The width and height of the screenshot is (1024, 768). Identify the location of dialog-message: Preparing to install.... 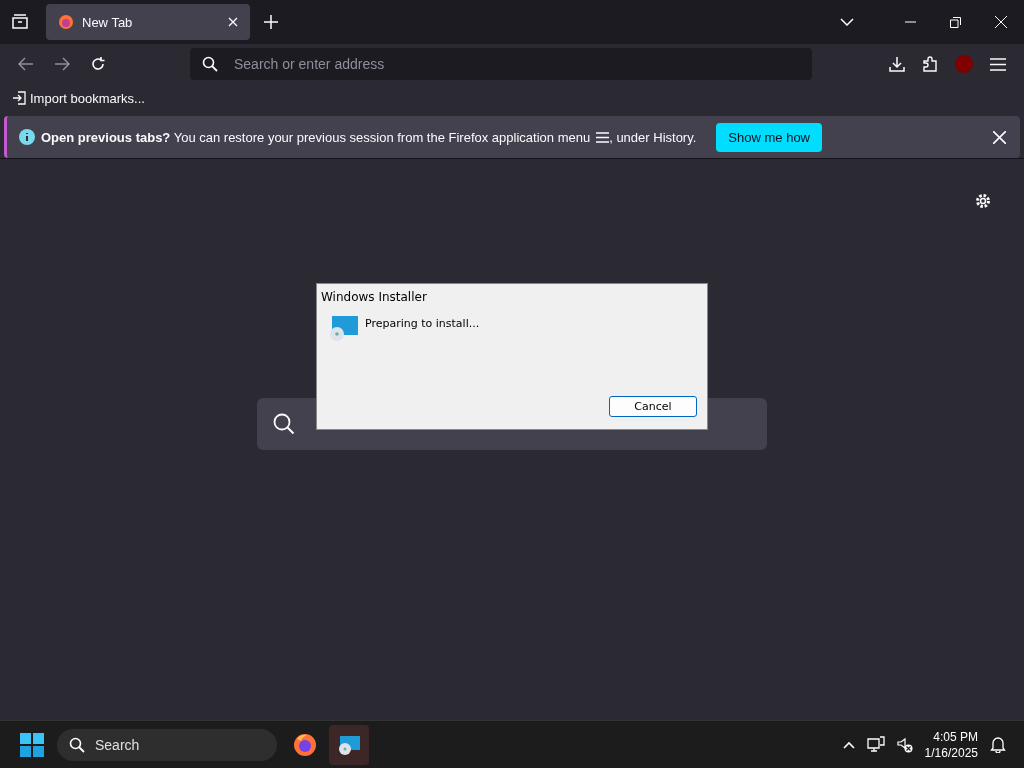
(422, 323).